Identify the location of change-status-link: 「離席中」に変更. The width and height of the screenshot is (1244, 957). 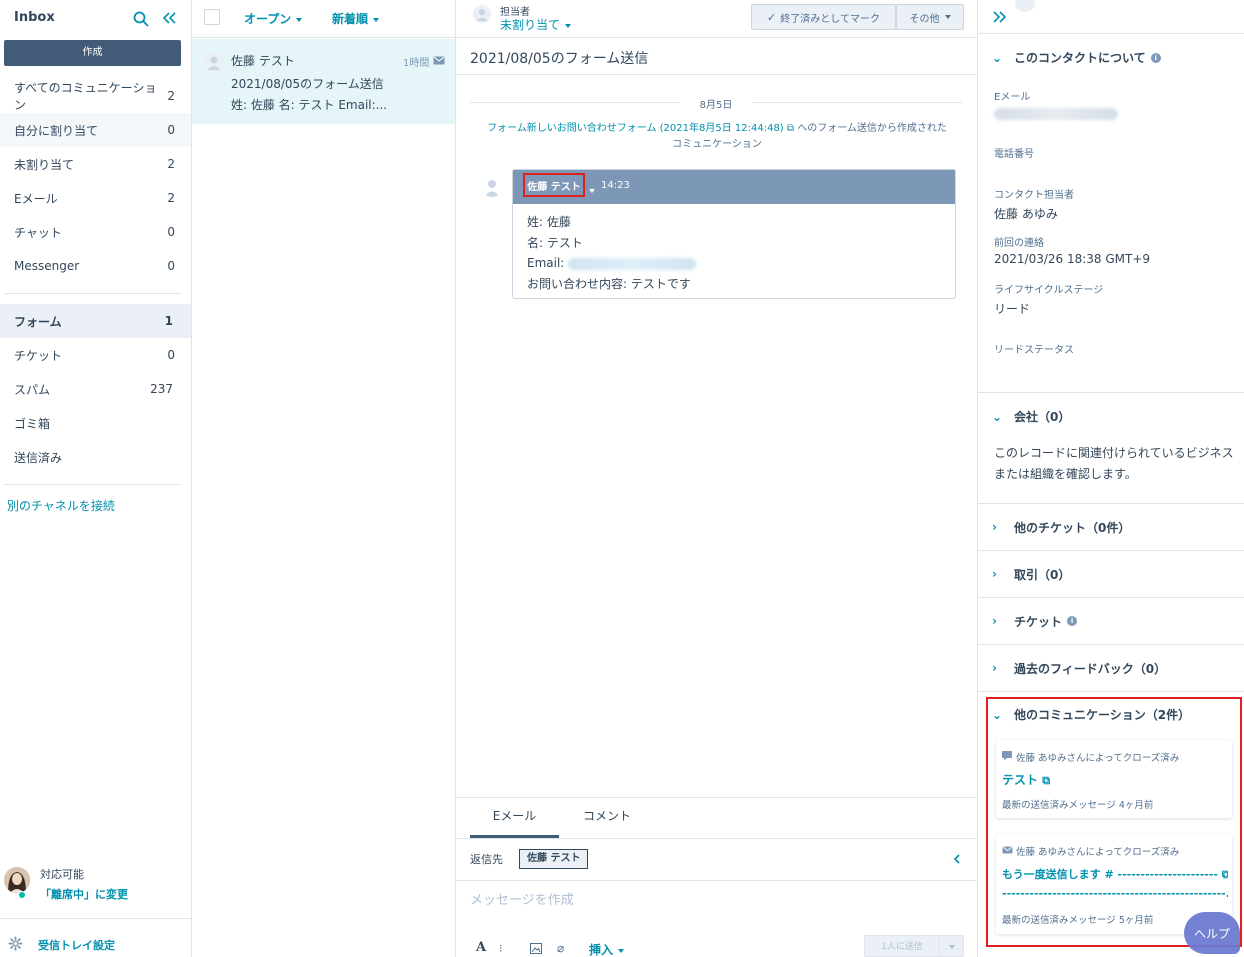
(84, 894).